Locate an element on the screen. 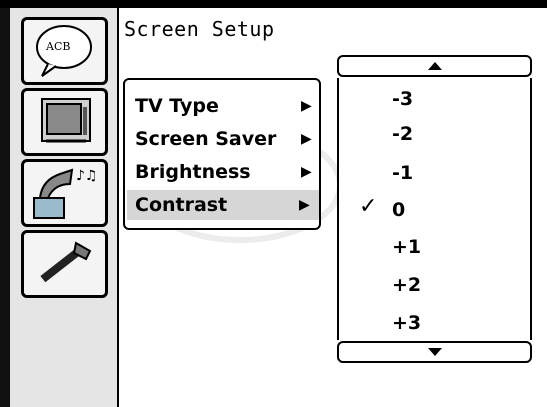 The height and width of the screenshot is (407, 547). audio-category-button: ♪♫ is located at coordinates (64, 193).